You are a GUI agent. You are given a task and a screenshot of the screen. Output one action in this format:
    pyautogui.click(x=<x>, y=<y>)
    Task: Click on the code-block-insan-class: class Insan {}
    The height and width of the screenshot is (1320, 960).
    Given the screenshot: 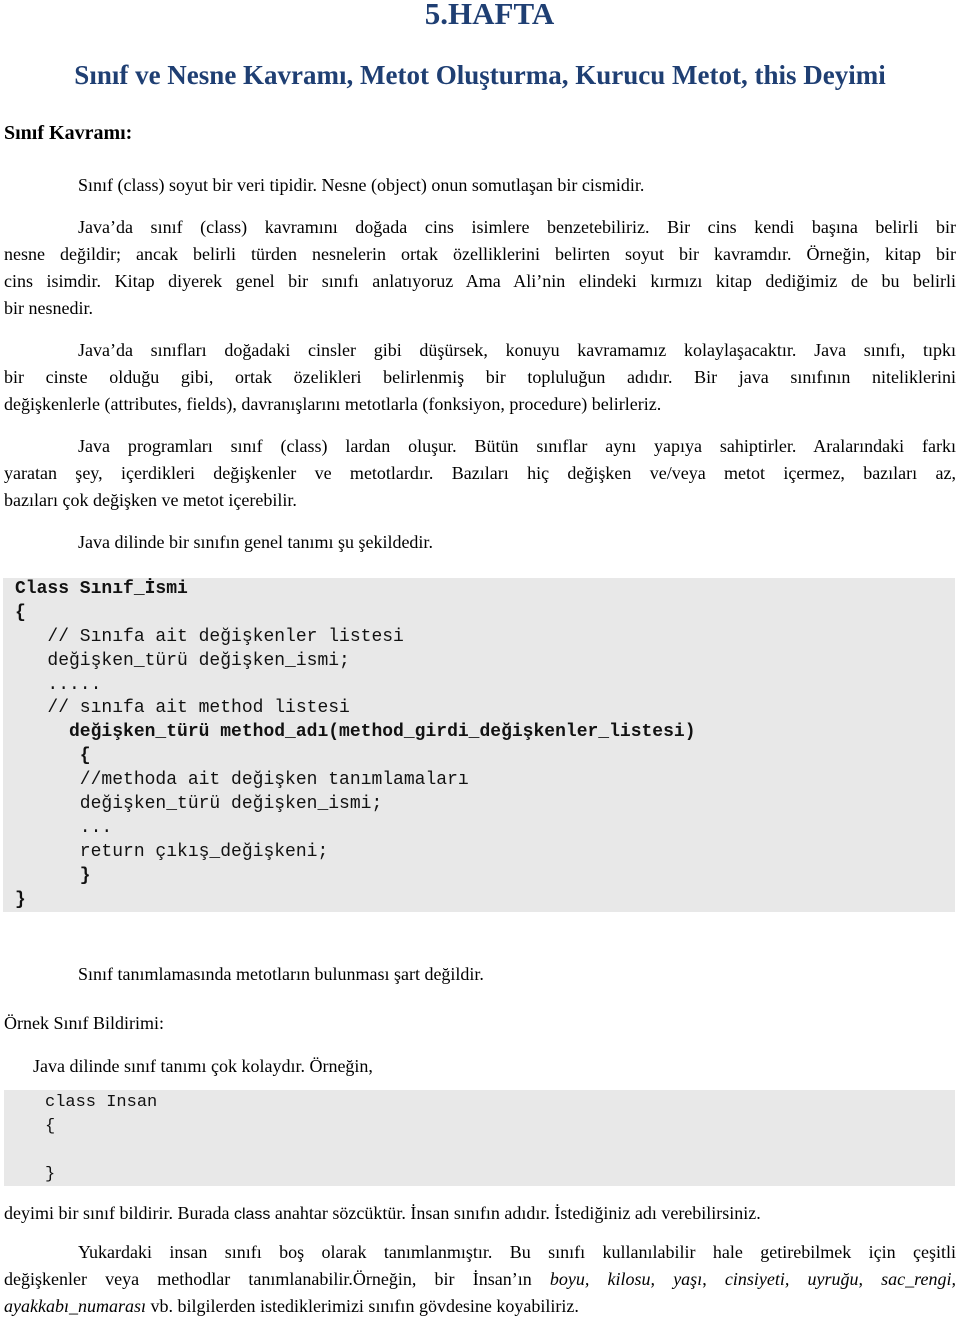 What is the action you would take?
    pyautogui.click(x=479, y=1138)
    